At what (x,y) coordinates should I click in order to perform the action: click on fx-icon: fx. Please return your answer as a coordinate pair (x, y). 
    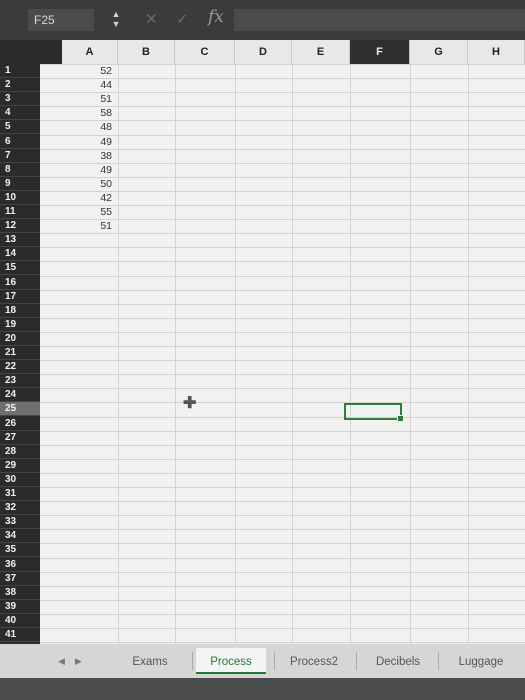
    Looking at the image, I should click on (216, 17).